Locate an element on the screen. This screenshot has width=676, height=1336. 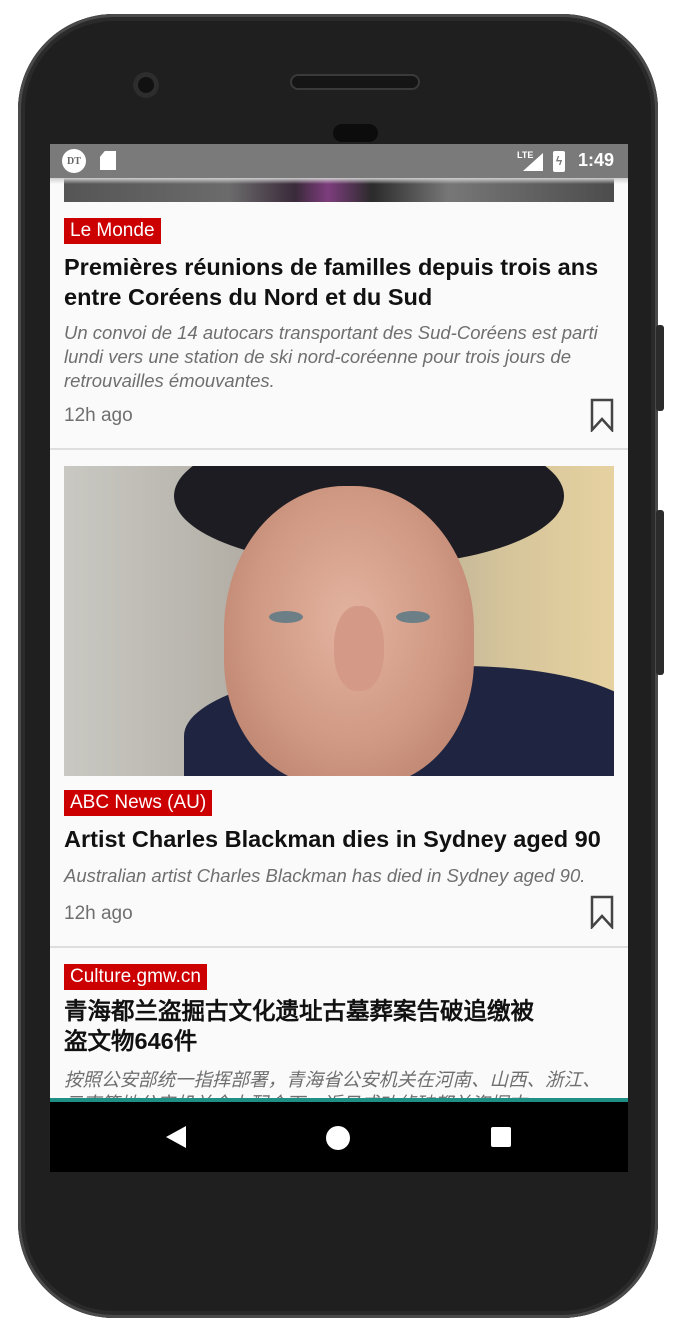
proximity-sensor is located at coordinates (355, 133).